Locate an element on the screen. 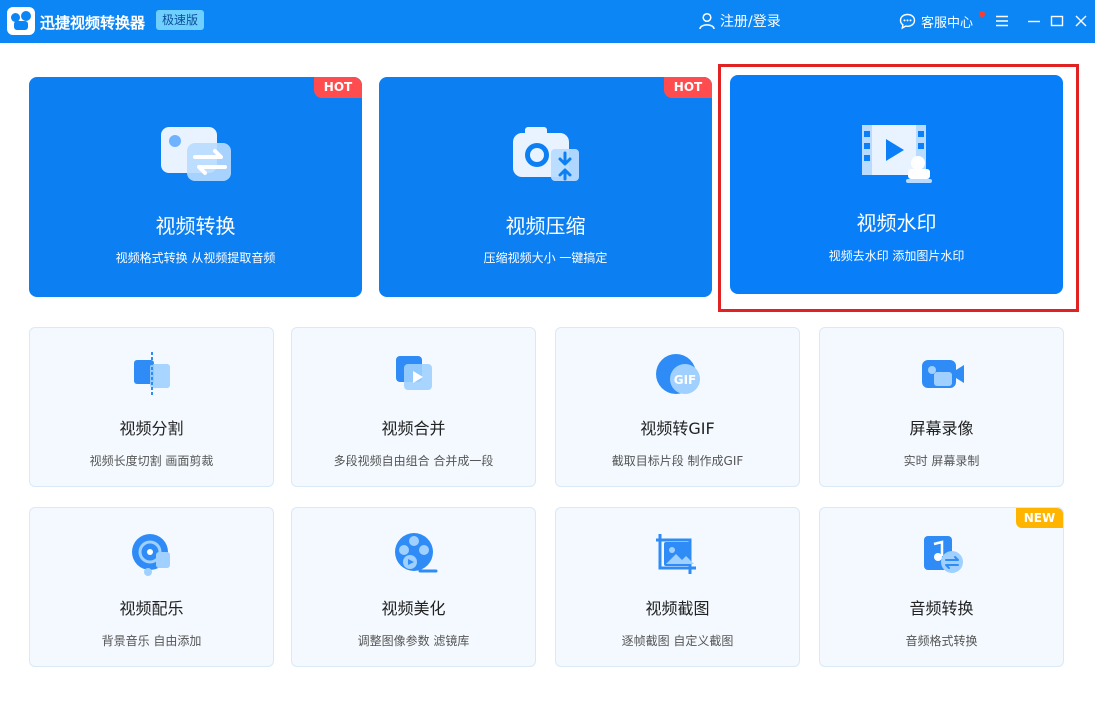 The image size is (1095, 714). feature-desc: 视频格式转换 从视频提取音频 is located at coordinates (195, 258).